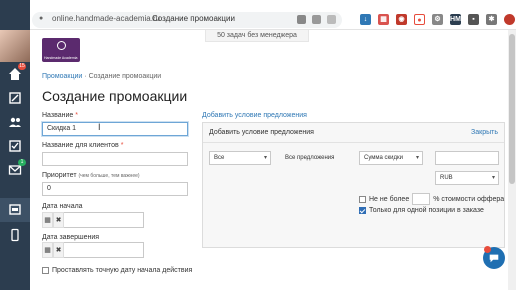 This screenshot has height=290, width=516. Describe the element at coordinates (62, 206) in the screenshot. I see `start-date-label: Дата начала` at that location.